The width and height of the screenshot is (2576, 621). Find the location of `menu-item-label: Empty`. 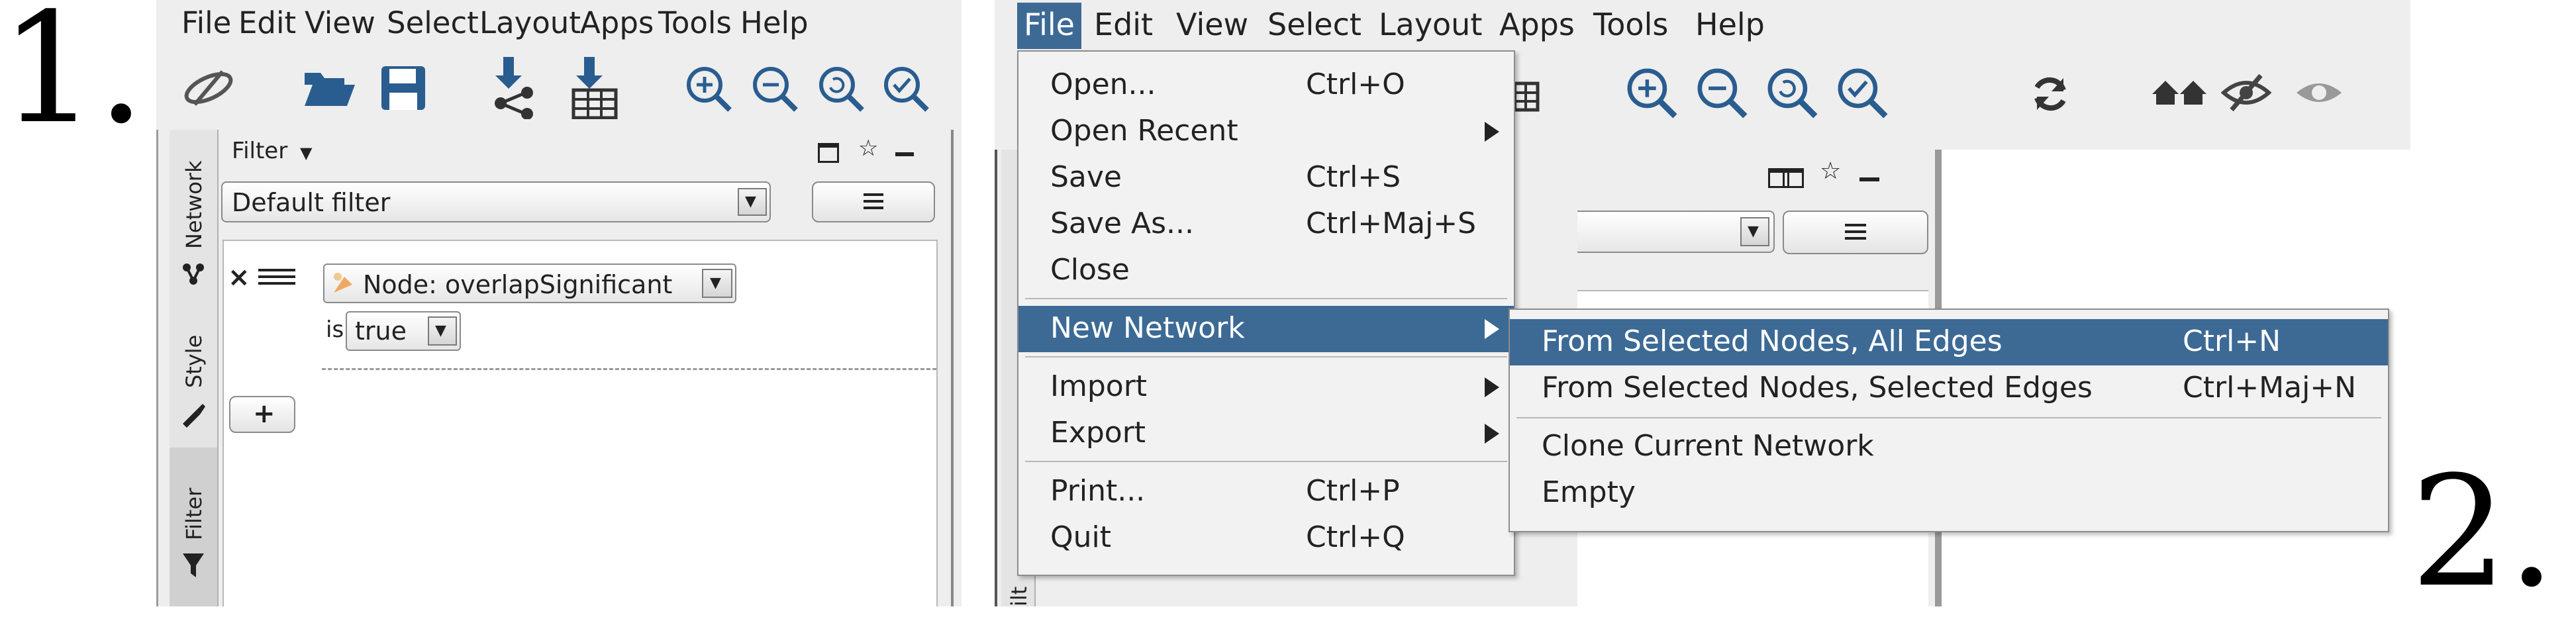

menu-item-label: Empty is located at coordinates (1589, 492).